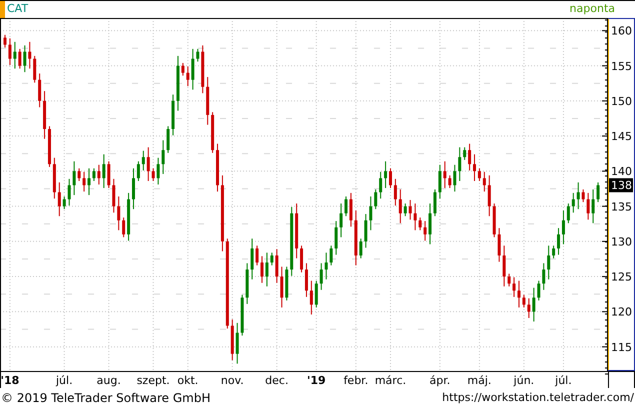  Describe the element at coordinates (621, 185) in the screenshot. I see `last-price-tag: 138` at that location.